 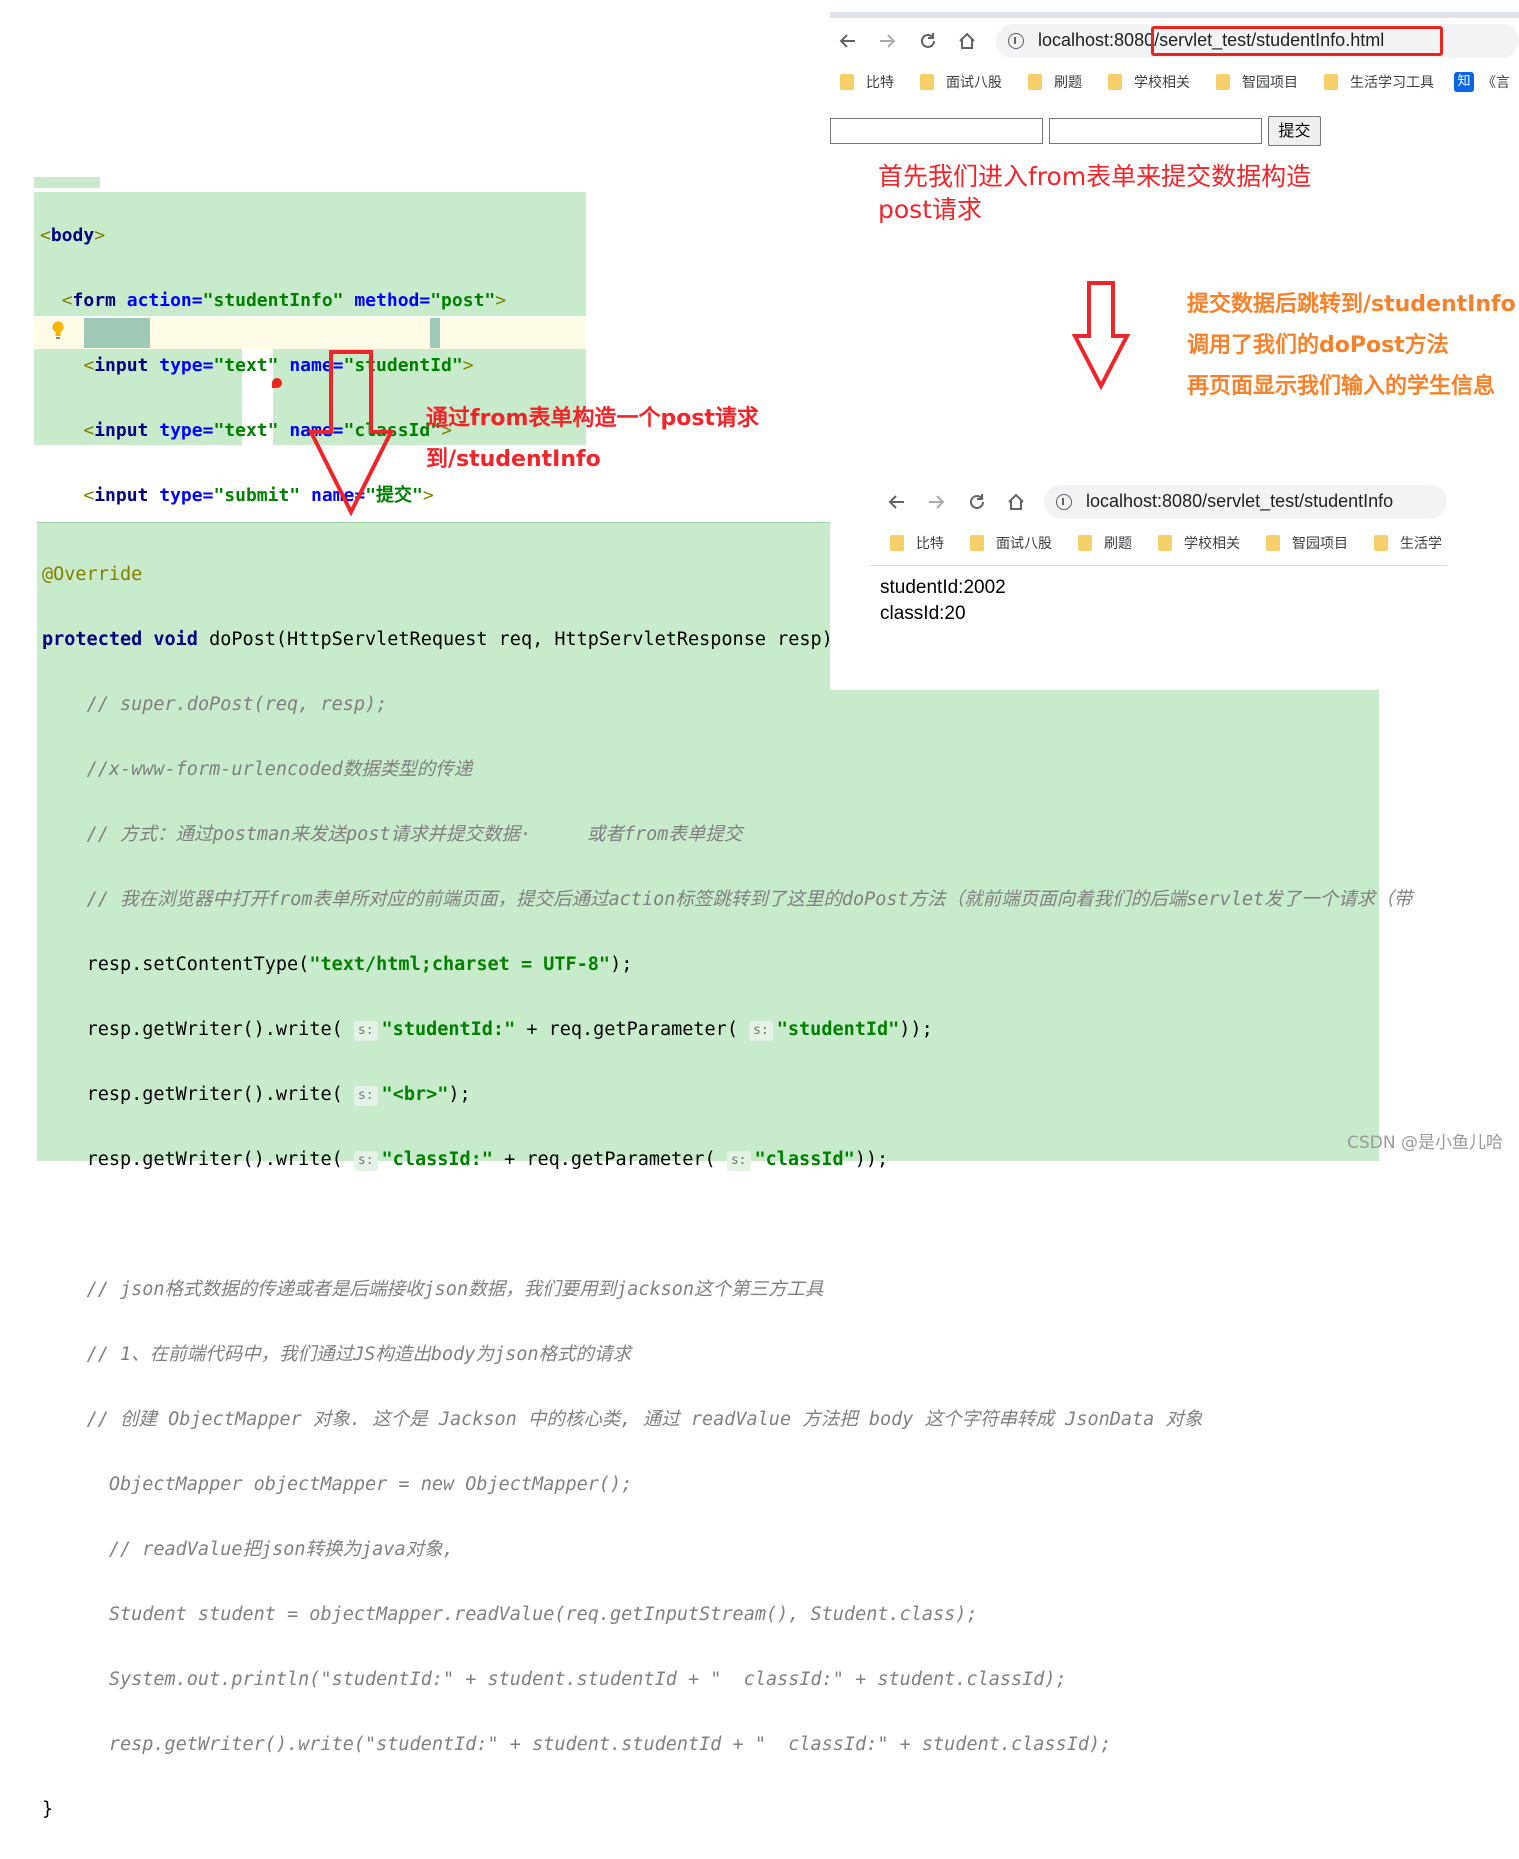 What do you see at coordinates (73, 235) in the screenshot?
I see `code-line: <body>` at bounding box center [73, 235].